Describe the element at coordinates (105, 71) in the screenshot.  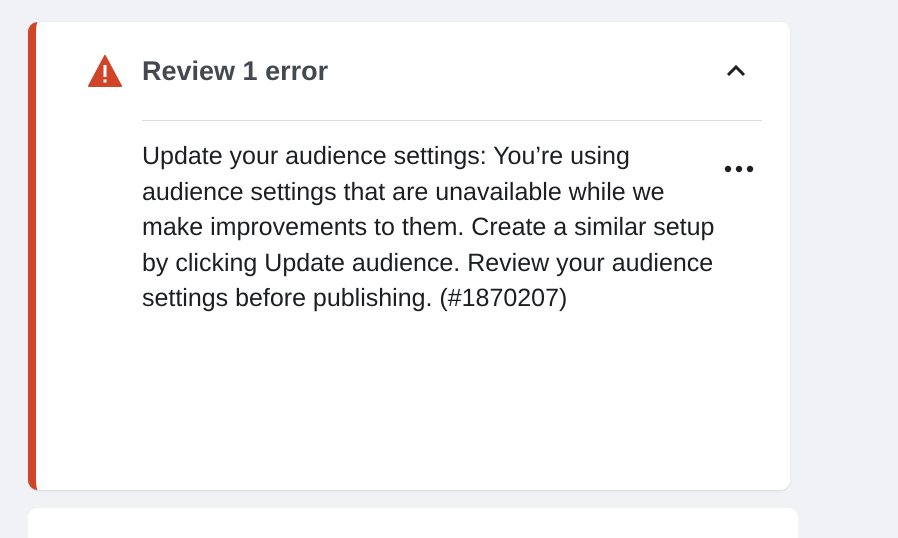
I see `warning-icon` at that location.